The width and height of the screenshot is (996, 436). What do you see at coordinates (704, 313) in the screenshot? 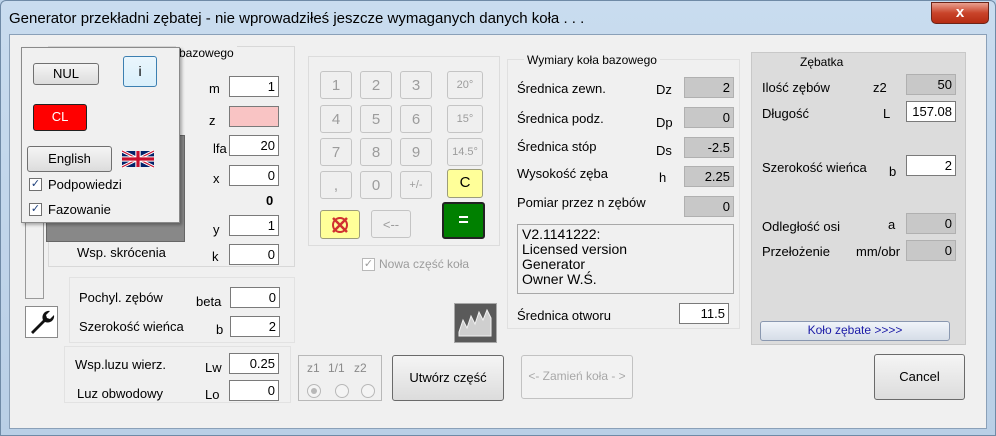
I see `otwor-input: 11.5` at bounding box center [704, 313].